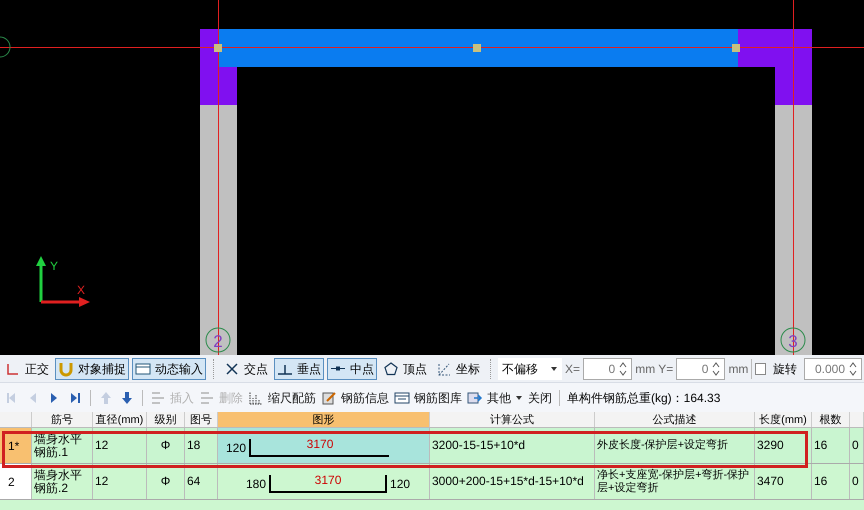 The width and height of the screenshot is (864, 510). I want to click on midpoint-icon, so click(338, 368).